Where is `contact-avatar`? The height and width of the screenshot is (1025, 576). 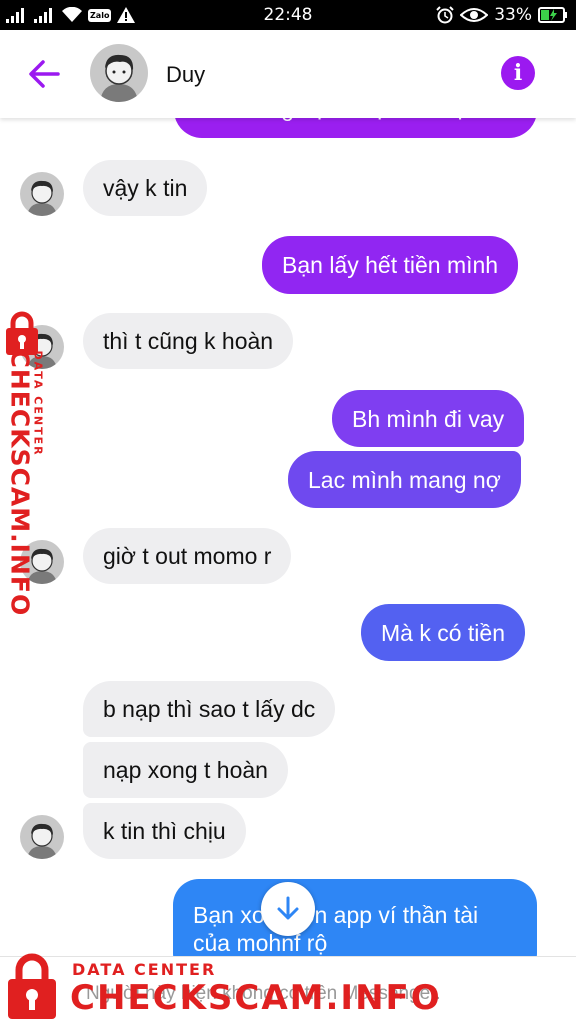
contact-avatar is located at coordinates (119, 73).